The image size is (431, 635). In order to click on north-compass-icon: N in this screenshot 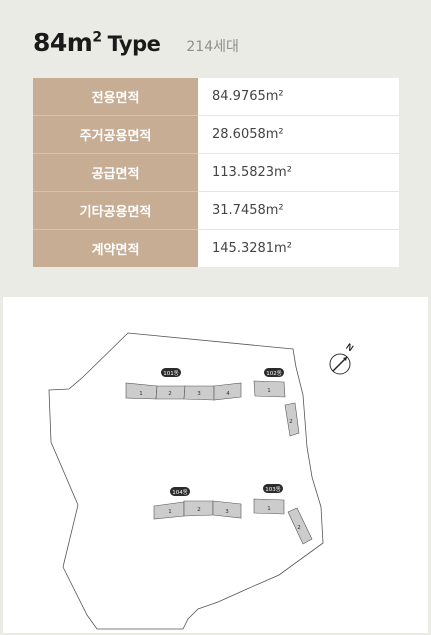, I will do `click(342, 358)`.